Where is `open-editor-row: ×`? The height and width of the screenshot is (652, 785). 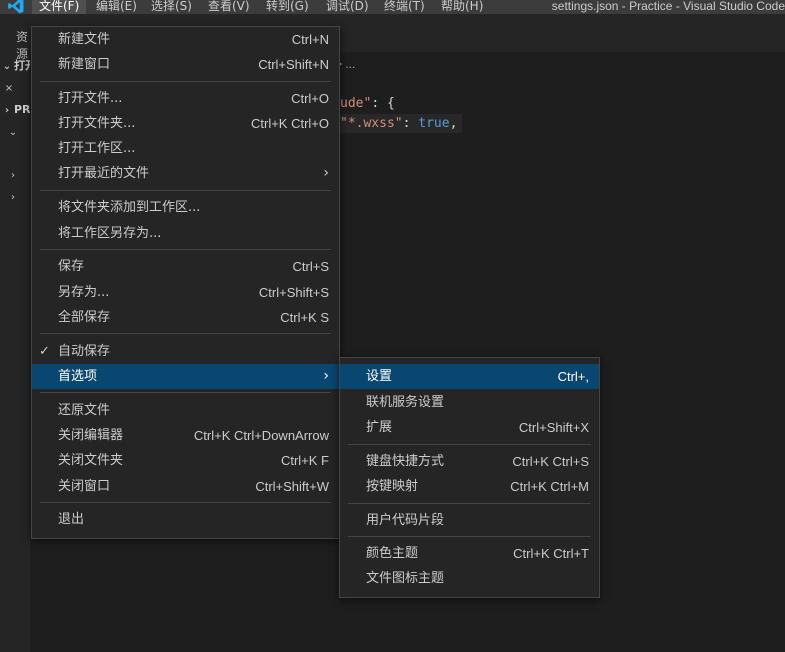 open-editor-row: × is located at coordinates (15, 87).